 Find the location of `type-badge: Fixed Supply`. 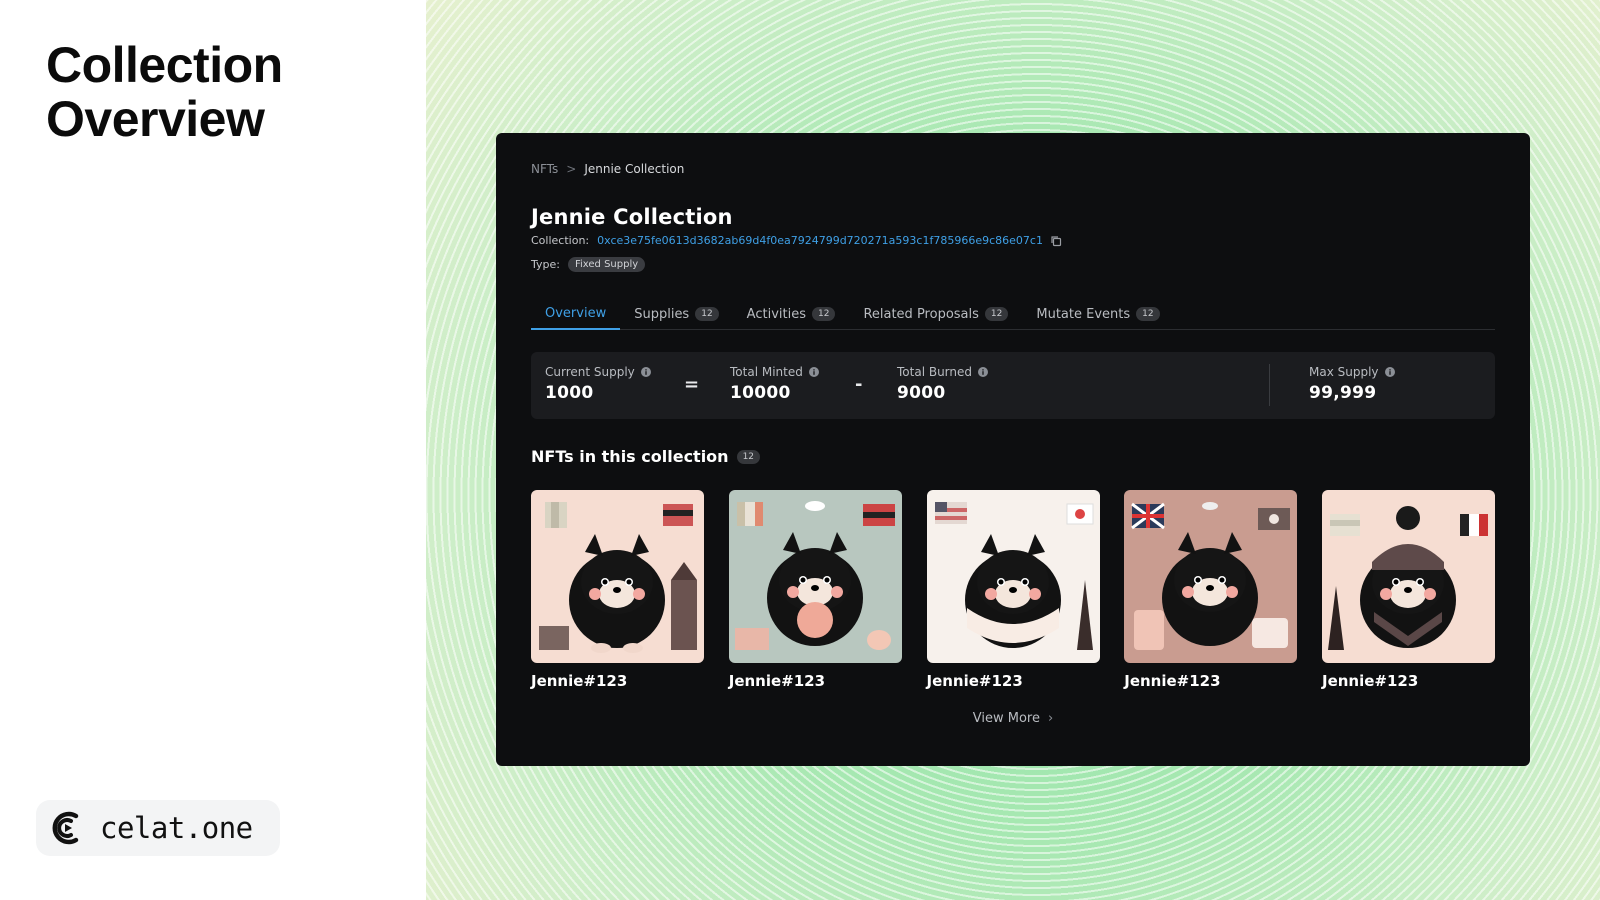

type-badge: Fixed Supply is located at coordinates (606, 264).